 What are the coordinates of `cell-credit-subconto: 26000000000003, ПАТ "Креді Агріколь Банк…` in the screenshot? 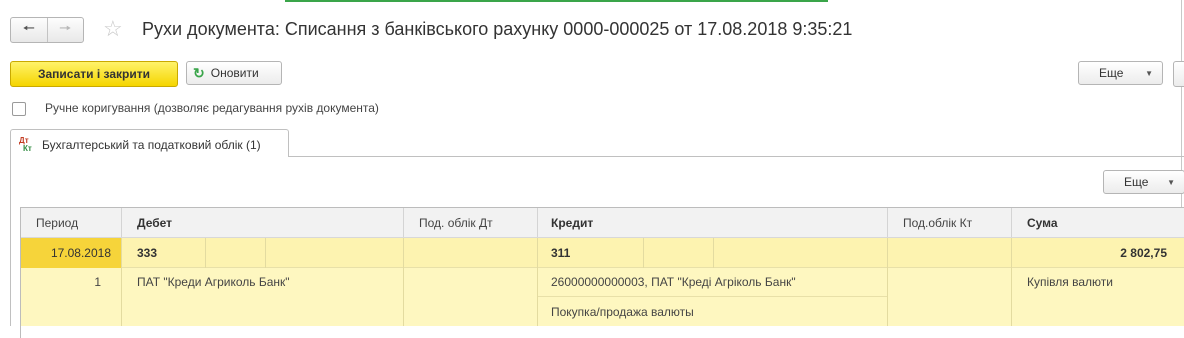 It's located at (714, 282).